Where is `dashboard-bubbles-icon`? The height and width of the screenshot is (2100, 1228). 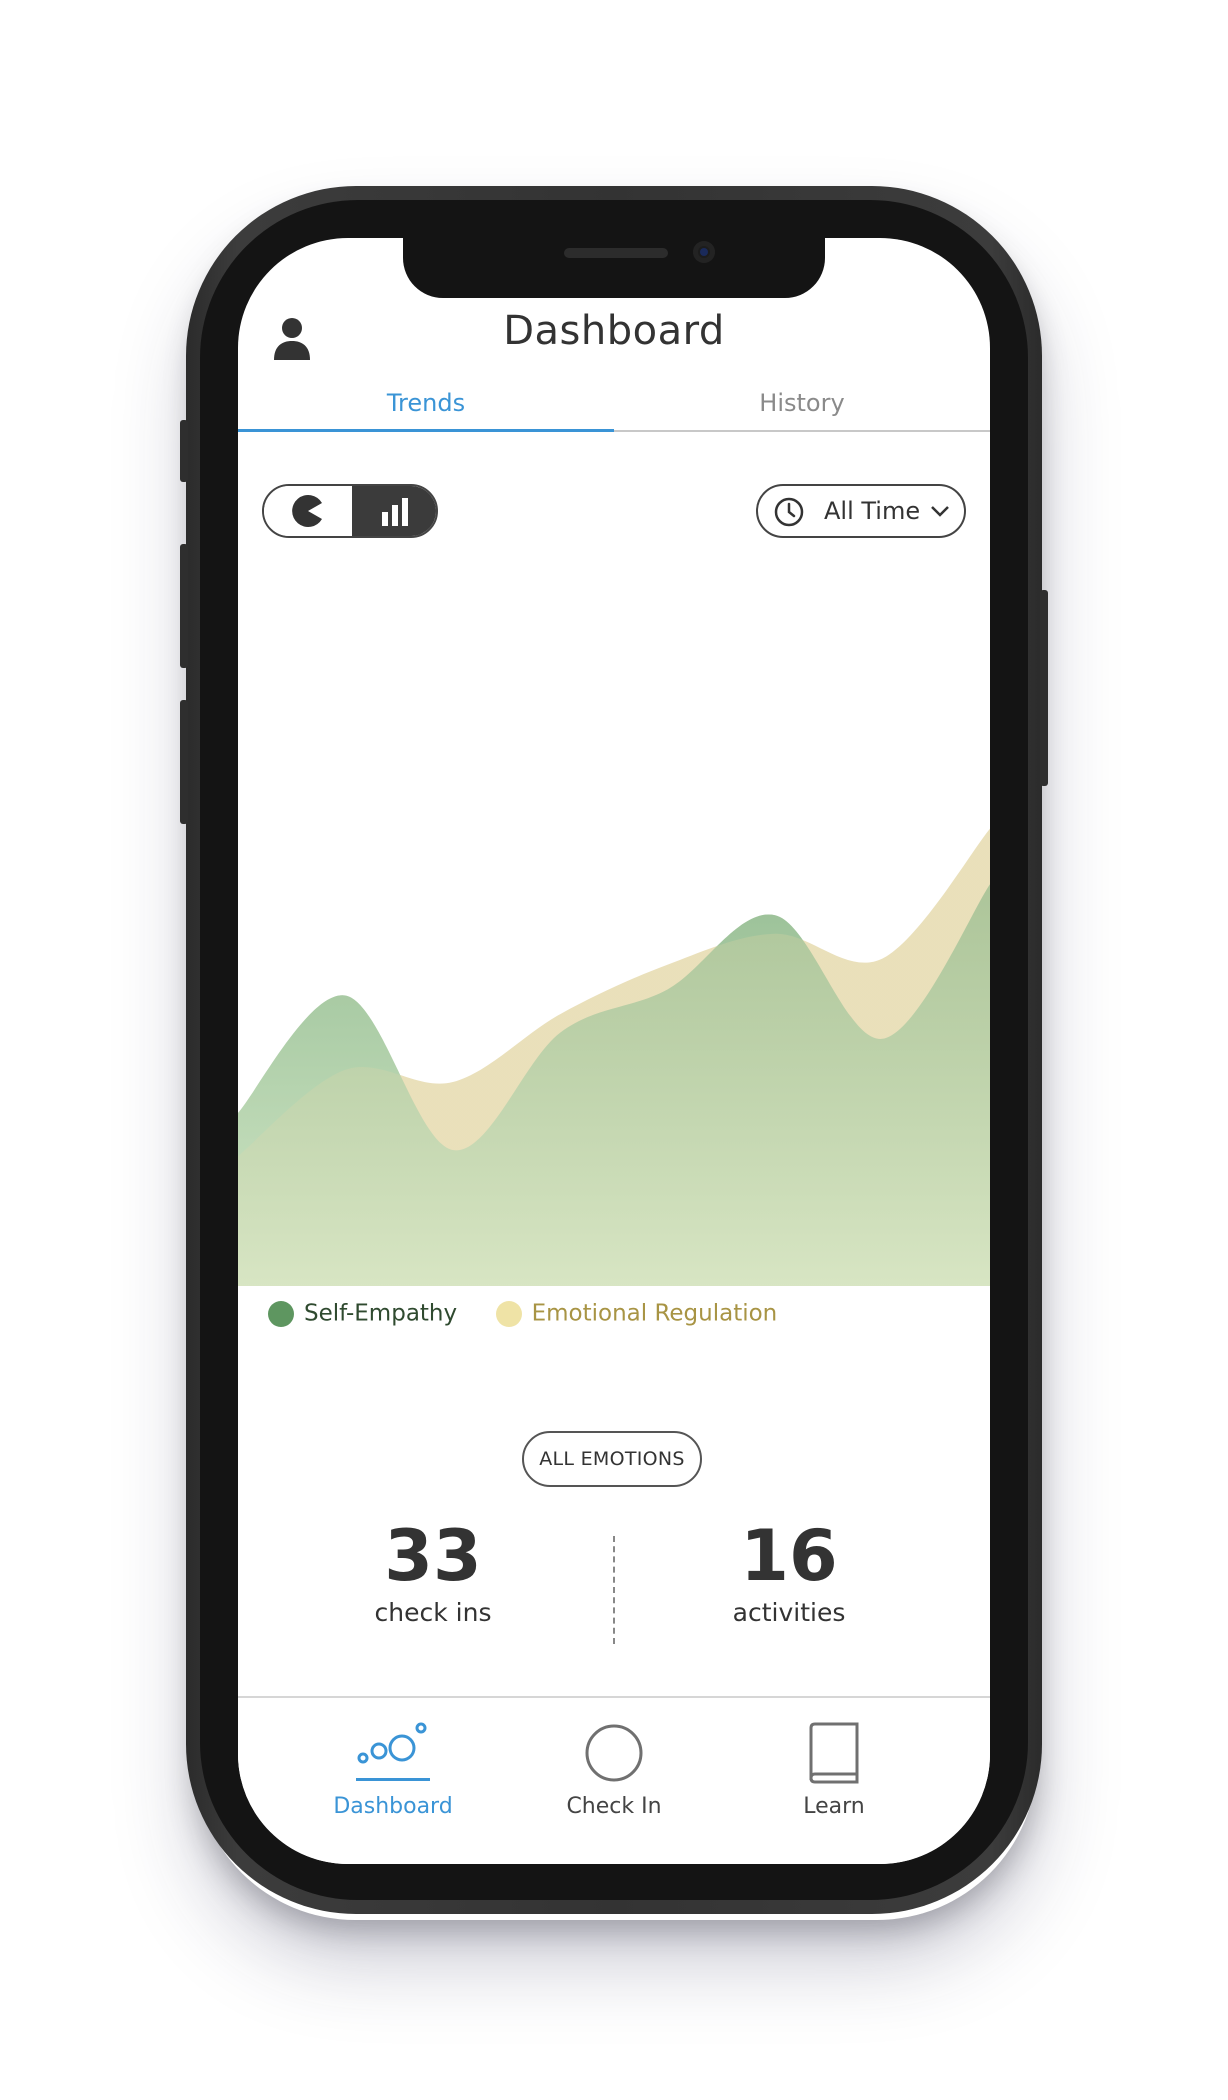
dashboard-bubbles-icon is located at coordinates (393, 1751).